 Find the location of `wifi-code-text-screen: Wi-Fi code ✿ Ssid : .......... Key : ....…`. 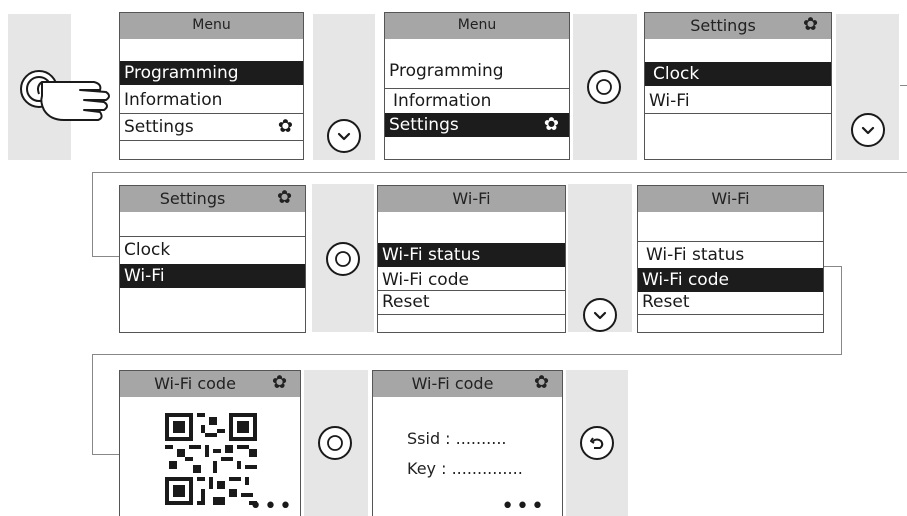

wifi-code-text-screen: Wi-Fi code ✿ Ssid : .......... Key : ....… is located at coordinates (467, 443).